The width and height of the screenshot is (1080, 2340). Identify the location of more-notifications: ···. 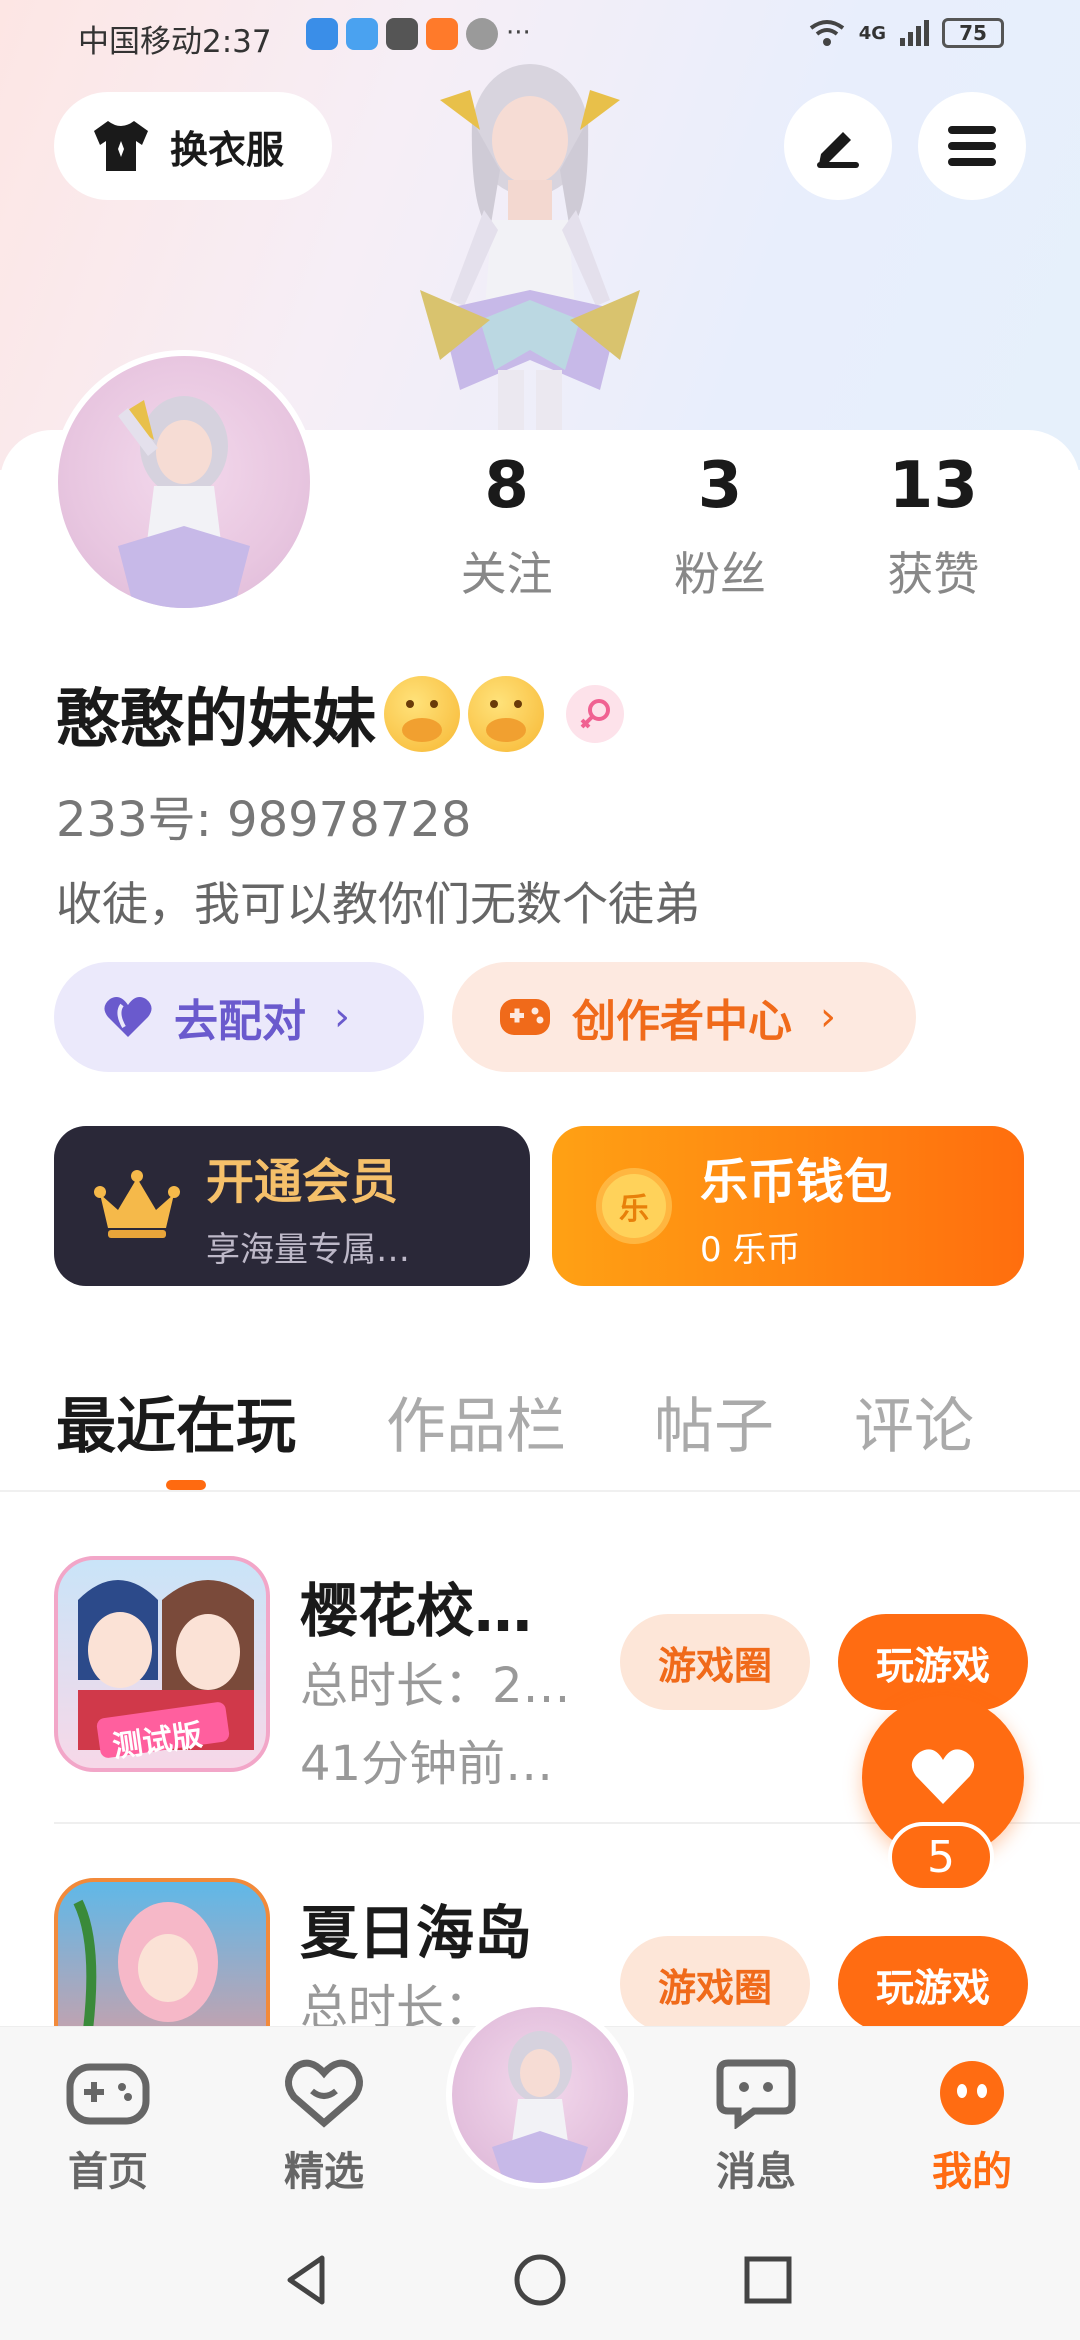
(518, 33).